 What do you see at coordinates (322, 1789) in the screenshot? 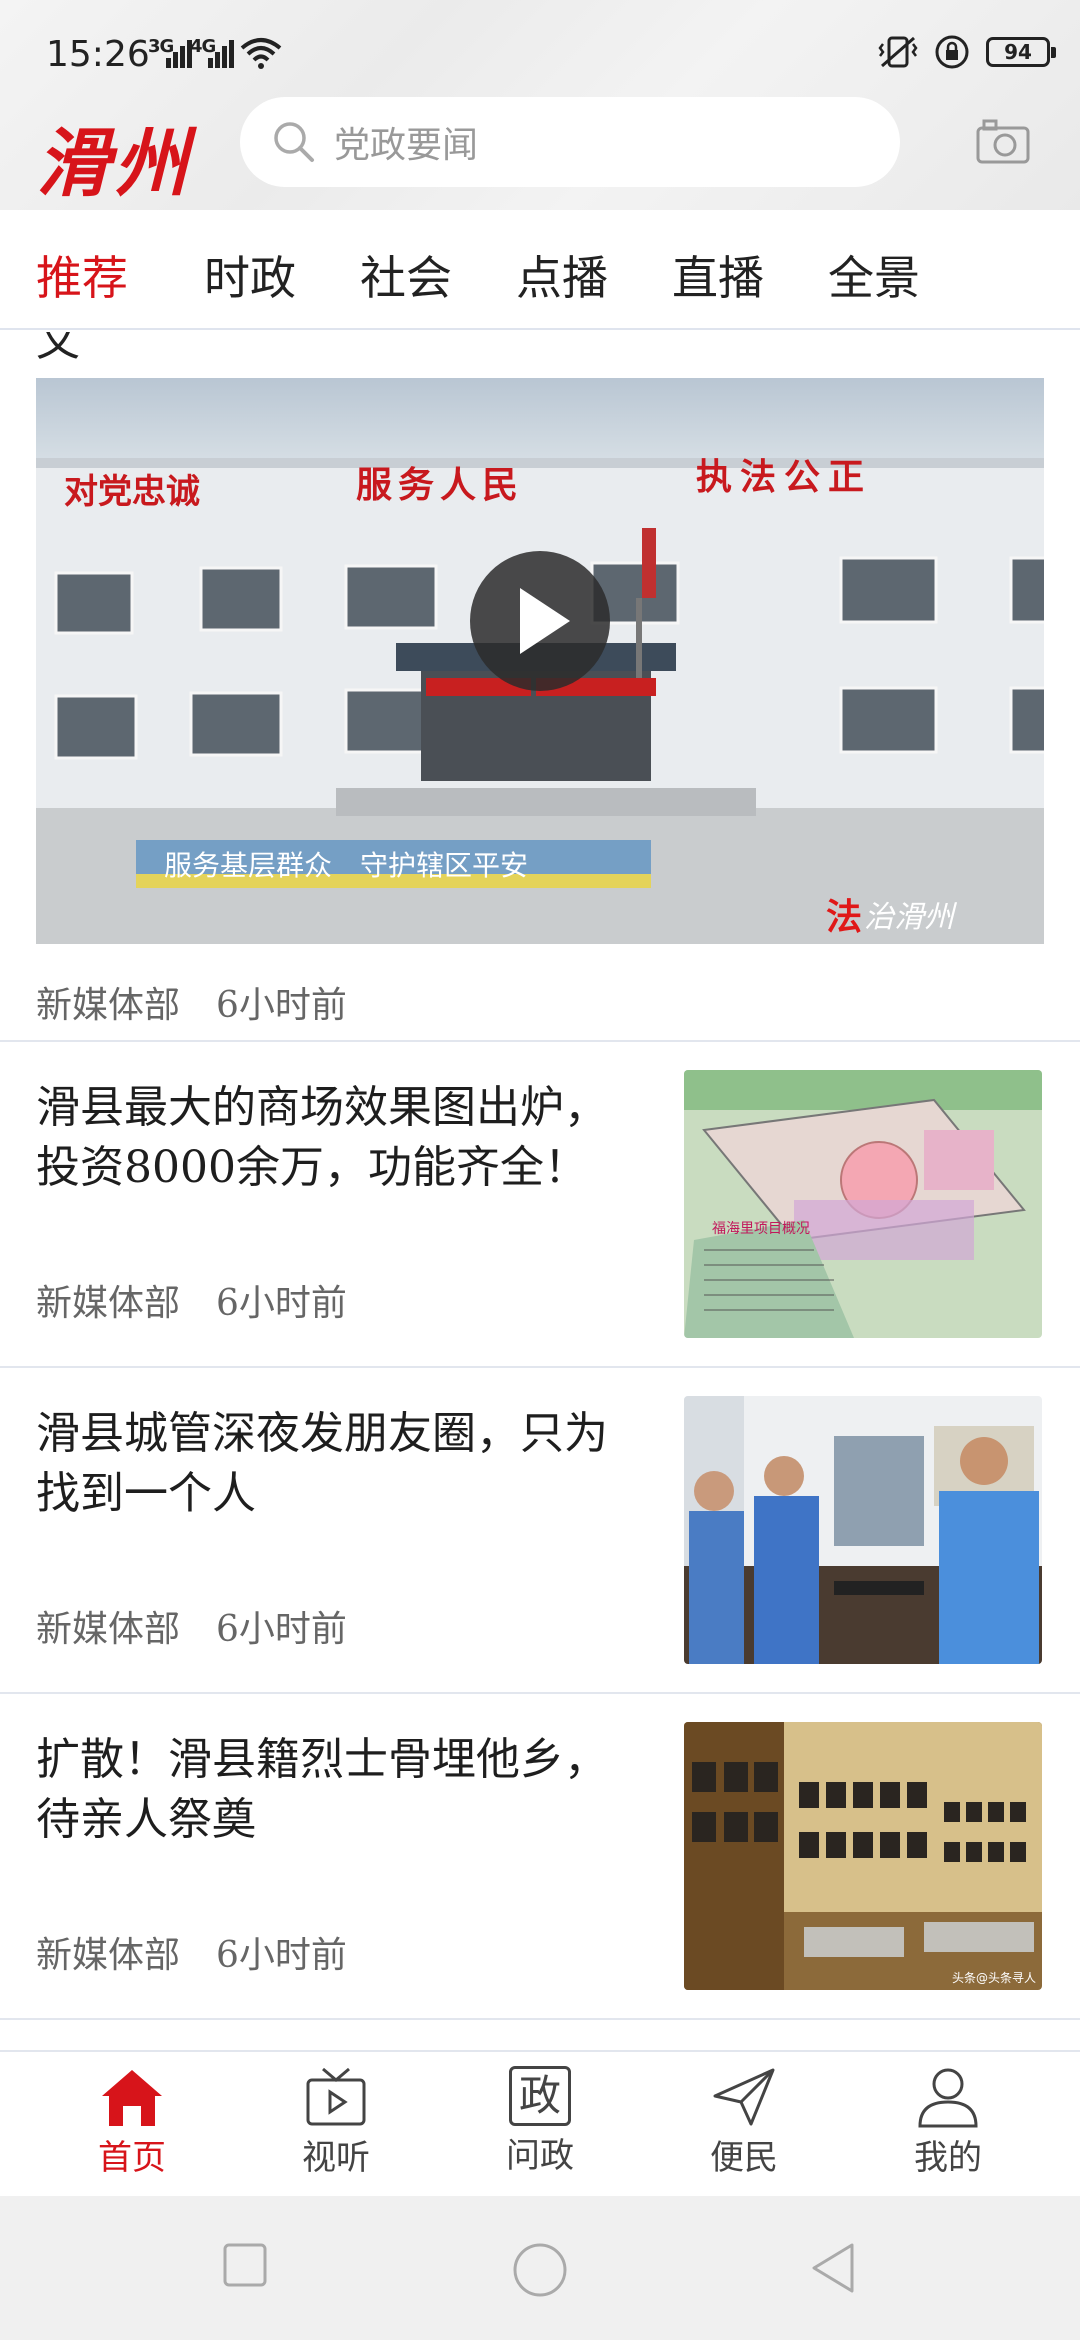
I see `article-title: 扩散！滑县籍烈士骨埋他乡，待亲人祭奠` at bounding box center [322, 1789].